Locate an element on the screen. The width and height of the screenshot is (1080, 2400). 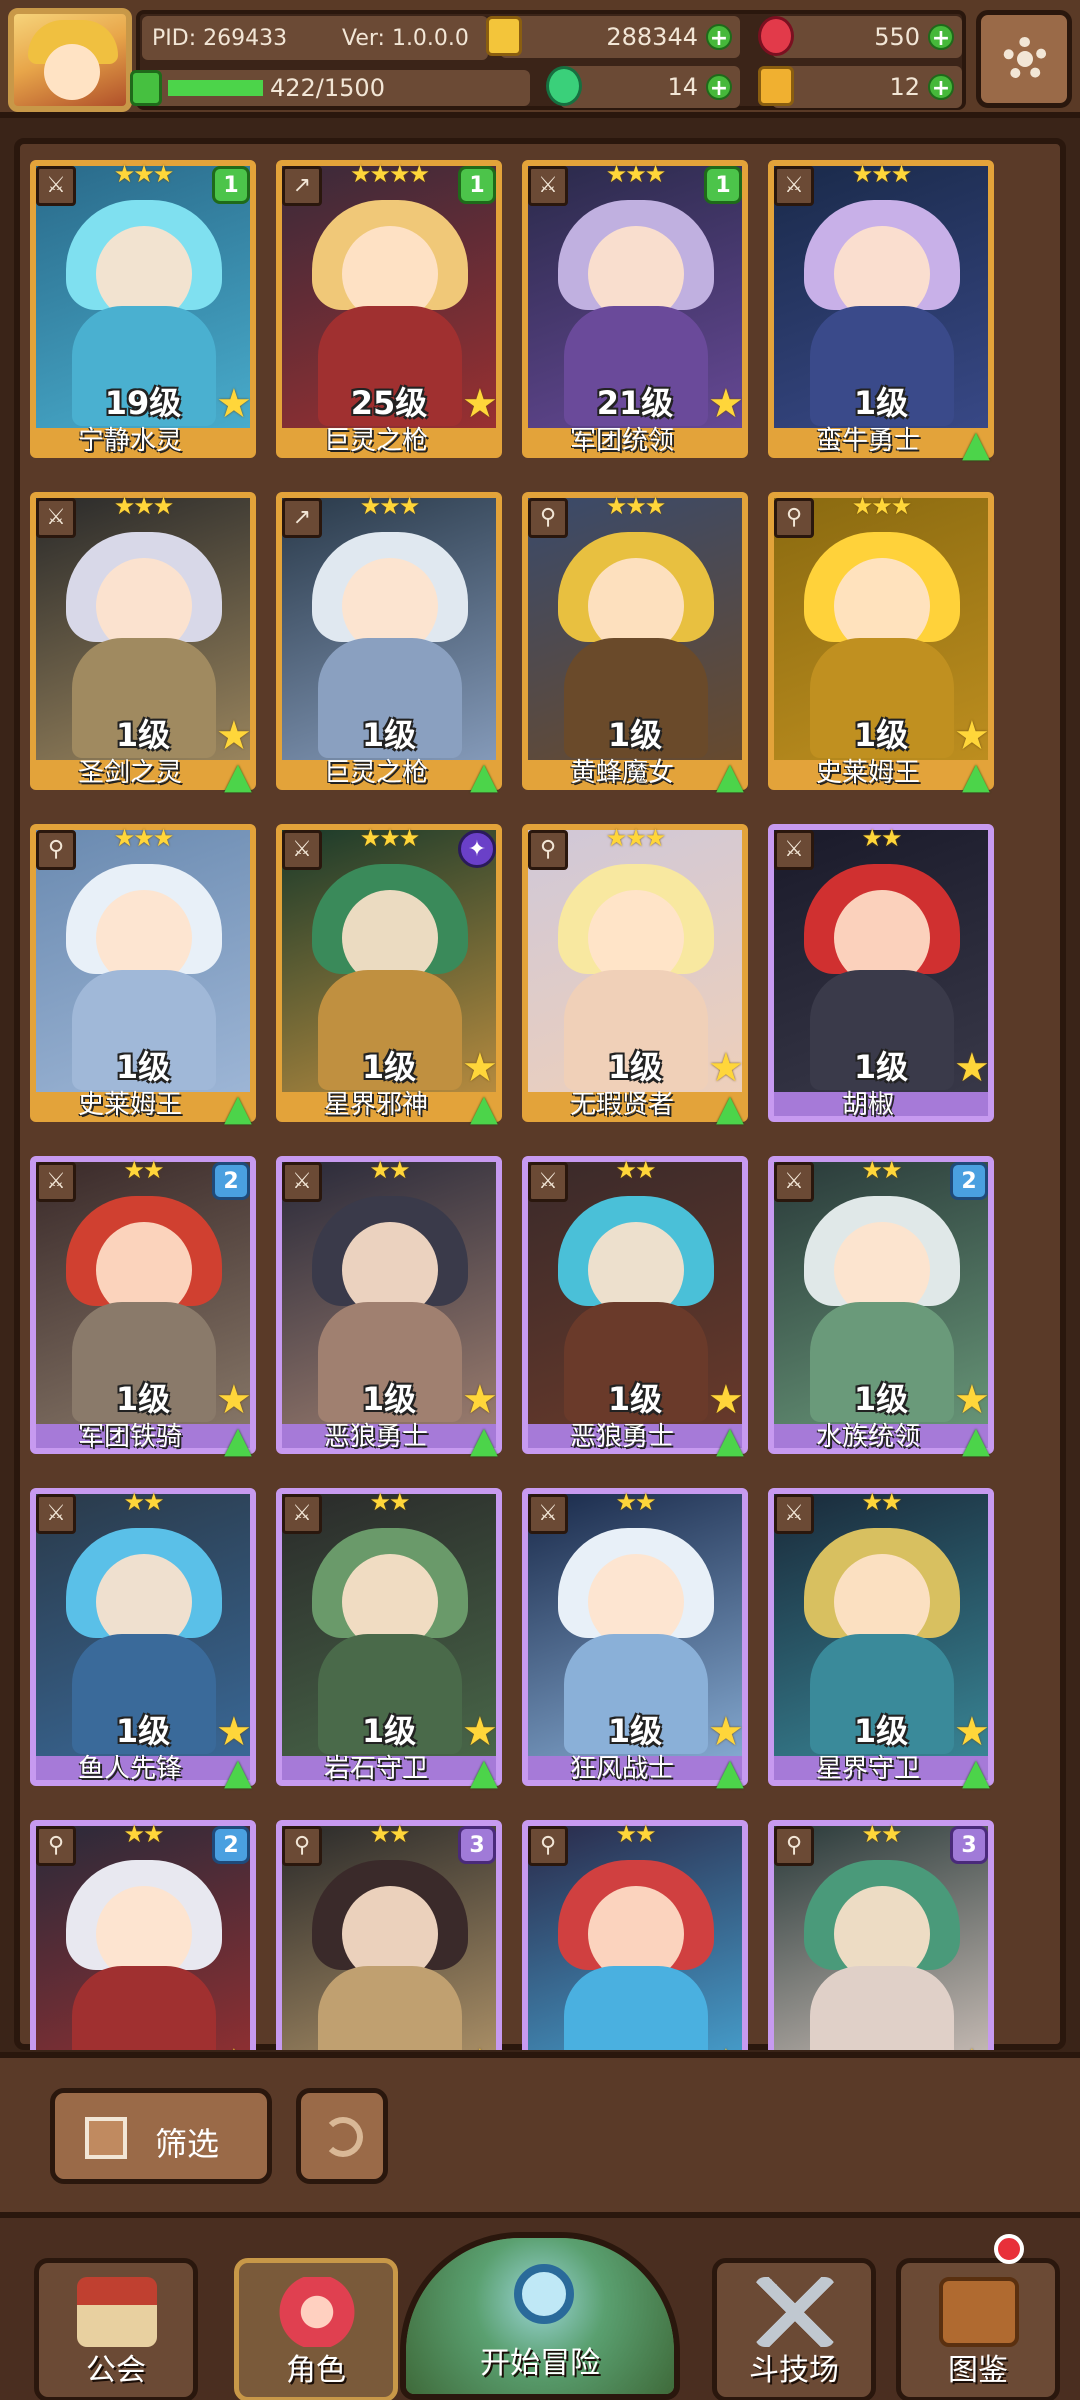
character-name: 军团统领 is located at coordinates (621, 441).